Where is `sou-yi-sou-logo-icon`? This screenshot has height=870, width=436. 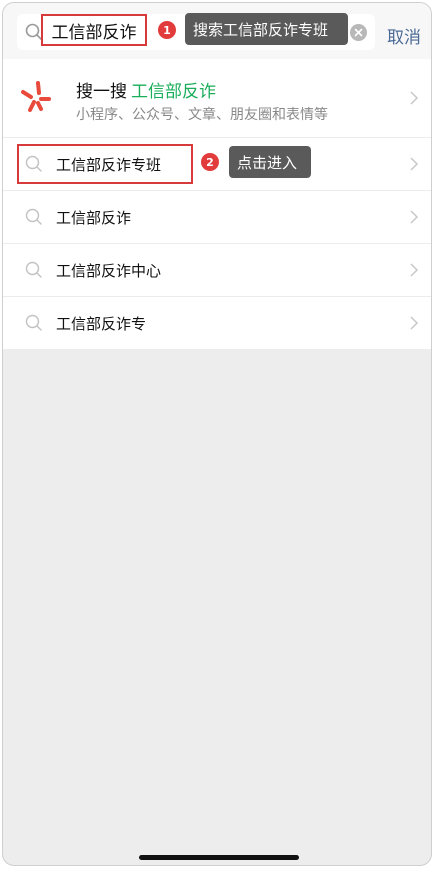
sou-yi-sou-logo-icon is located at coordinates (36, 96).